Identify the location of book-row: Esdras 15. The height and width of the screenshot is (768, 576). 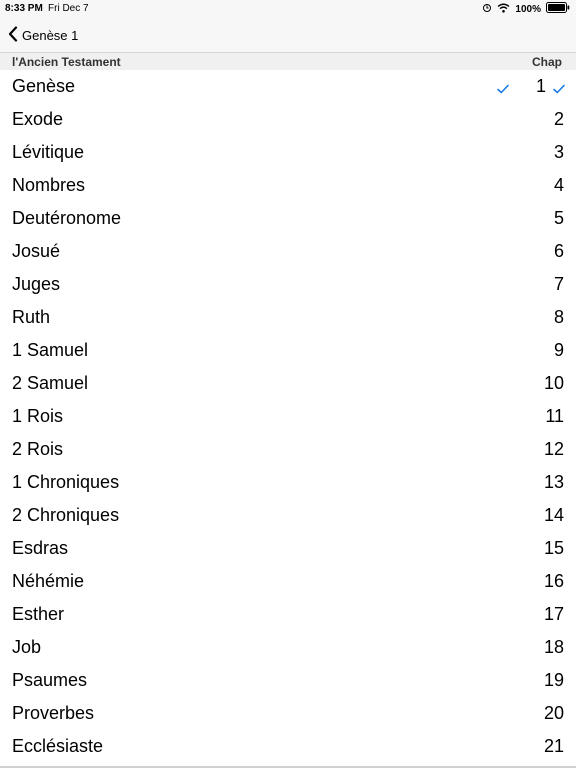
(288, 548).